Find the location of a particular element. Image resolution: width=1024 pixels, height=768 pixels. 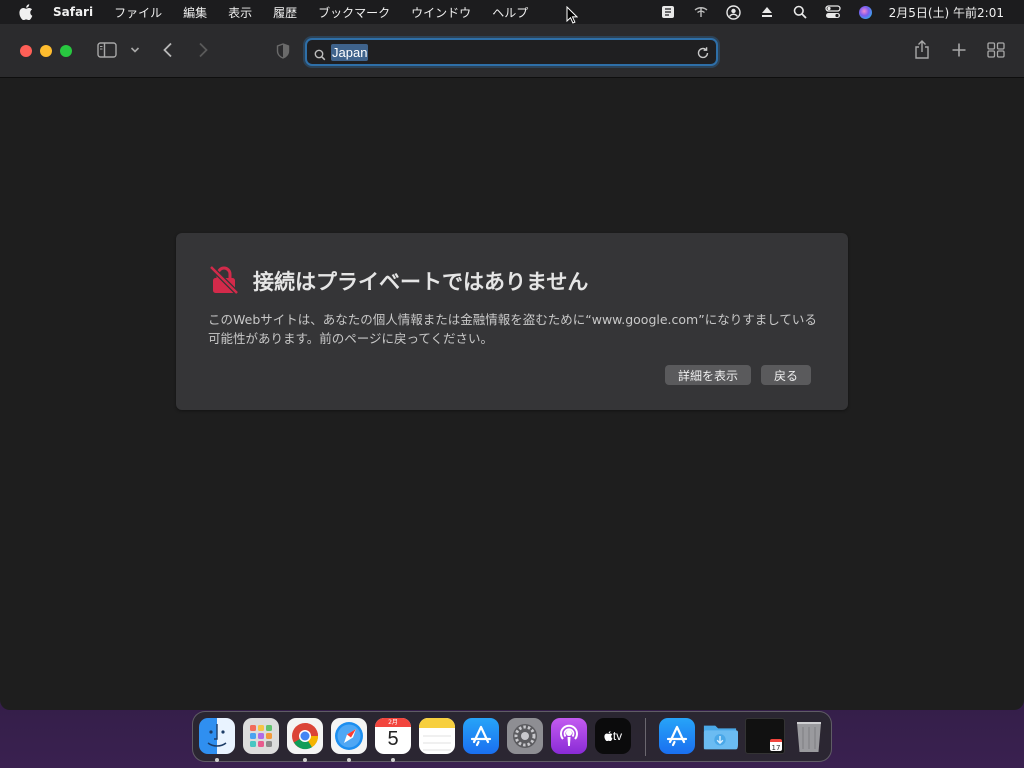

calendar-month: 2月 is located at coordinates (393, 722).